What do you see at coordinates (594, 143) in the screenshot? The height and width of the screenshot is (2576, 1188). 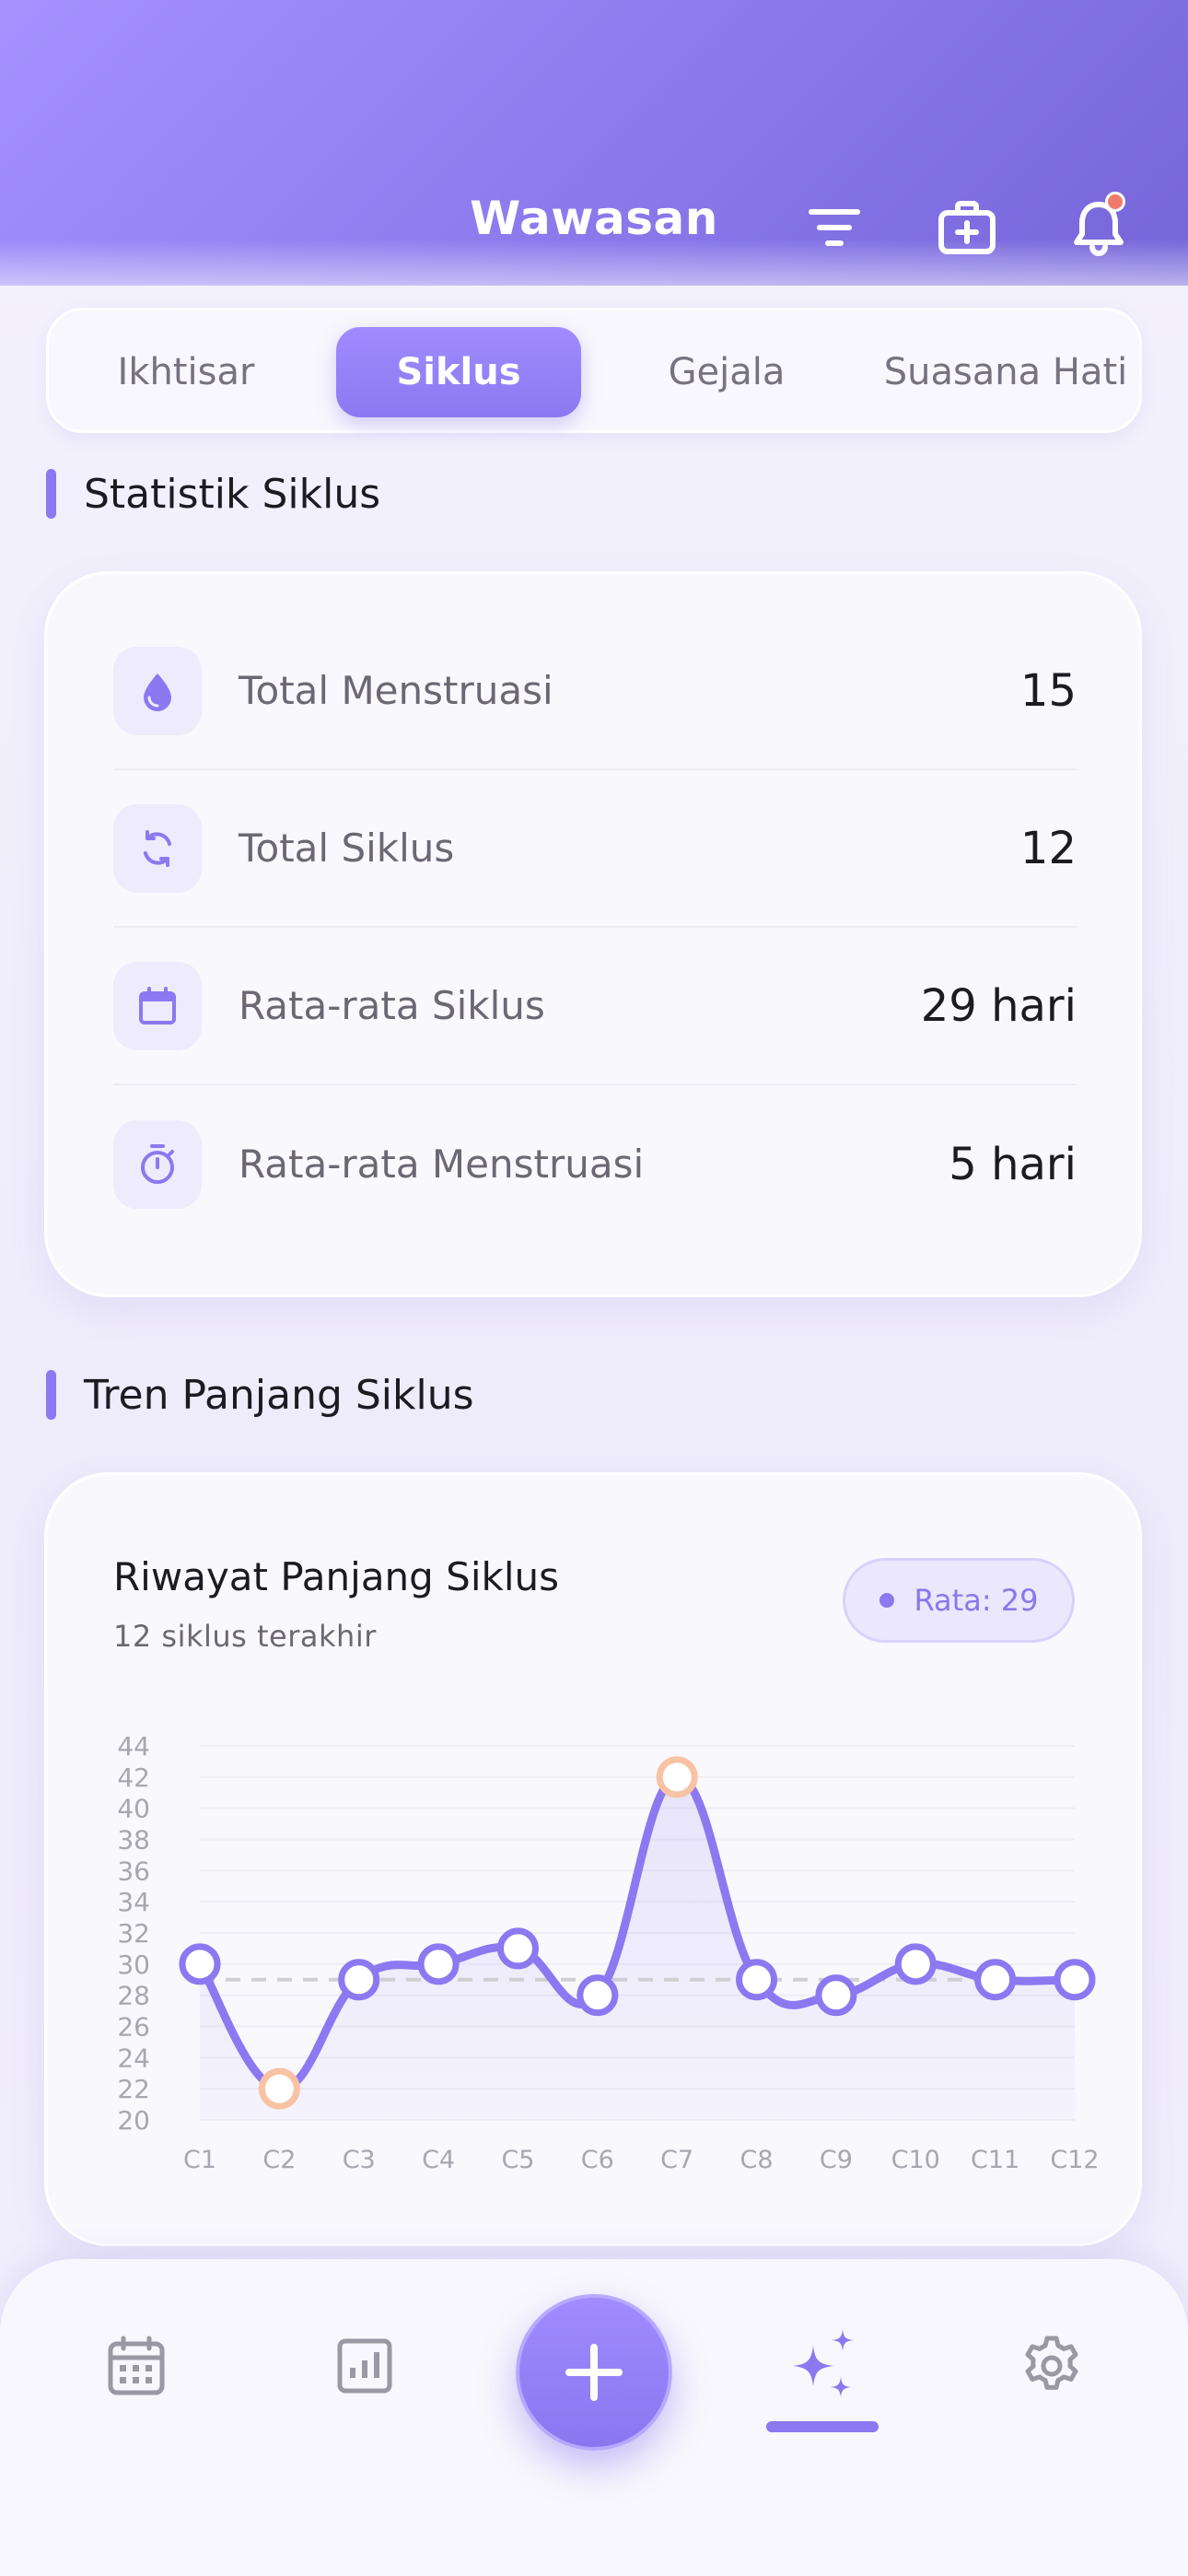 I see `app-header: Wawasan` at bounding box center [594, 143].